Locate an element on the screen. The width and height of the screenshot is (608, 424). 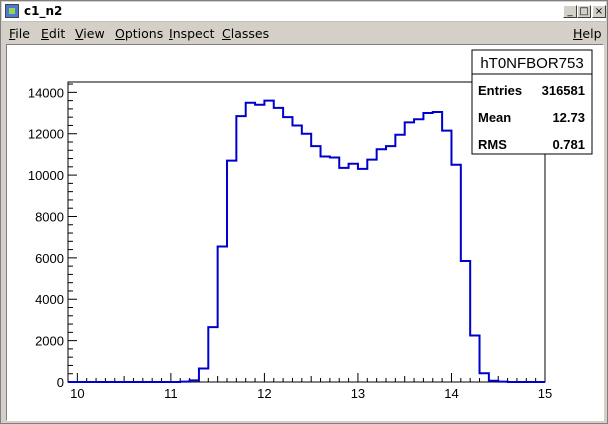
menu-inspect: Inspect is located at coordinates (192, 33).